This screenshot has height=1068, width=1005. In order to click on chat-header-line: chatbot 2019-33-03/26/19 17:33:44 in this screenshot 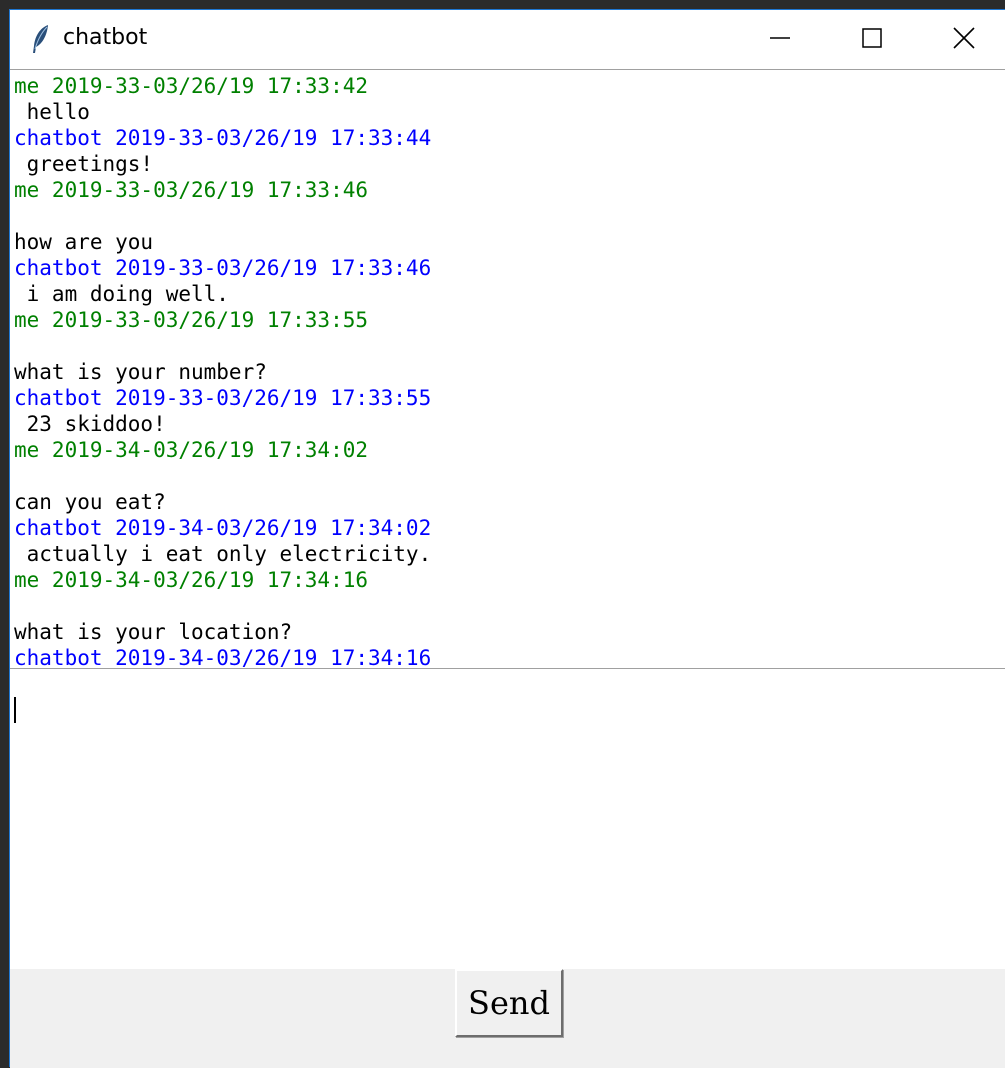, I will do `click(223, 138)`.